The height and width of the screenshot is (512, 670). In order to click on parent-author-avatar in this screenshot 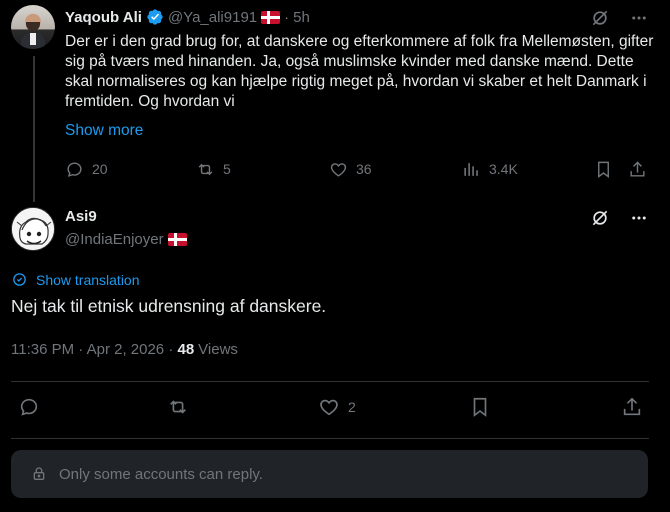, I will do `click(33, 27)`.